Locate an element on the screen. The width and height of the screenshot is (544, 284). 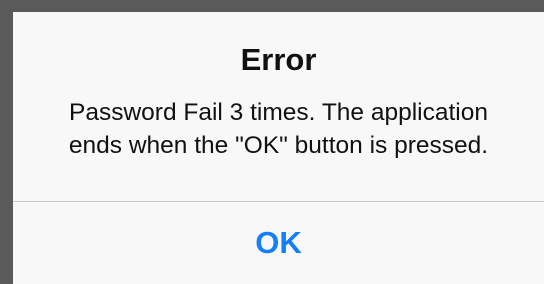
alert-title: Error is located at coordinates (278, 59).